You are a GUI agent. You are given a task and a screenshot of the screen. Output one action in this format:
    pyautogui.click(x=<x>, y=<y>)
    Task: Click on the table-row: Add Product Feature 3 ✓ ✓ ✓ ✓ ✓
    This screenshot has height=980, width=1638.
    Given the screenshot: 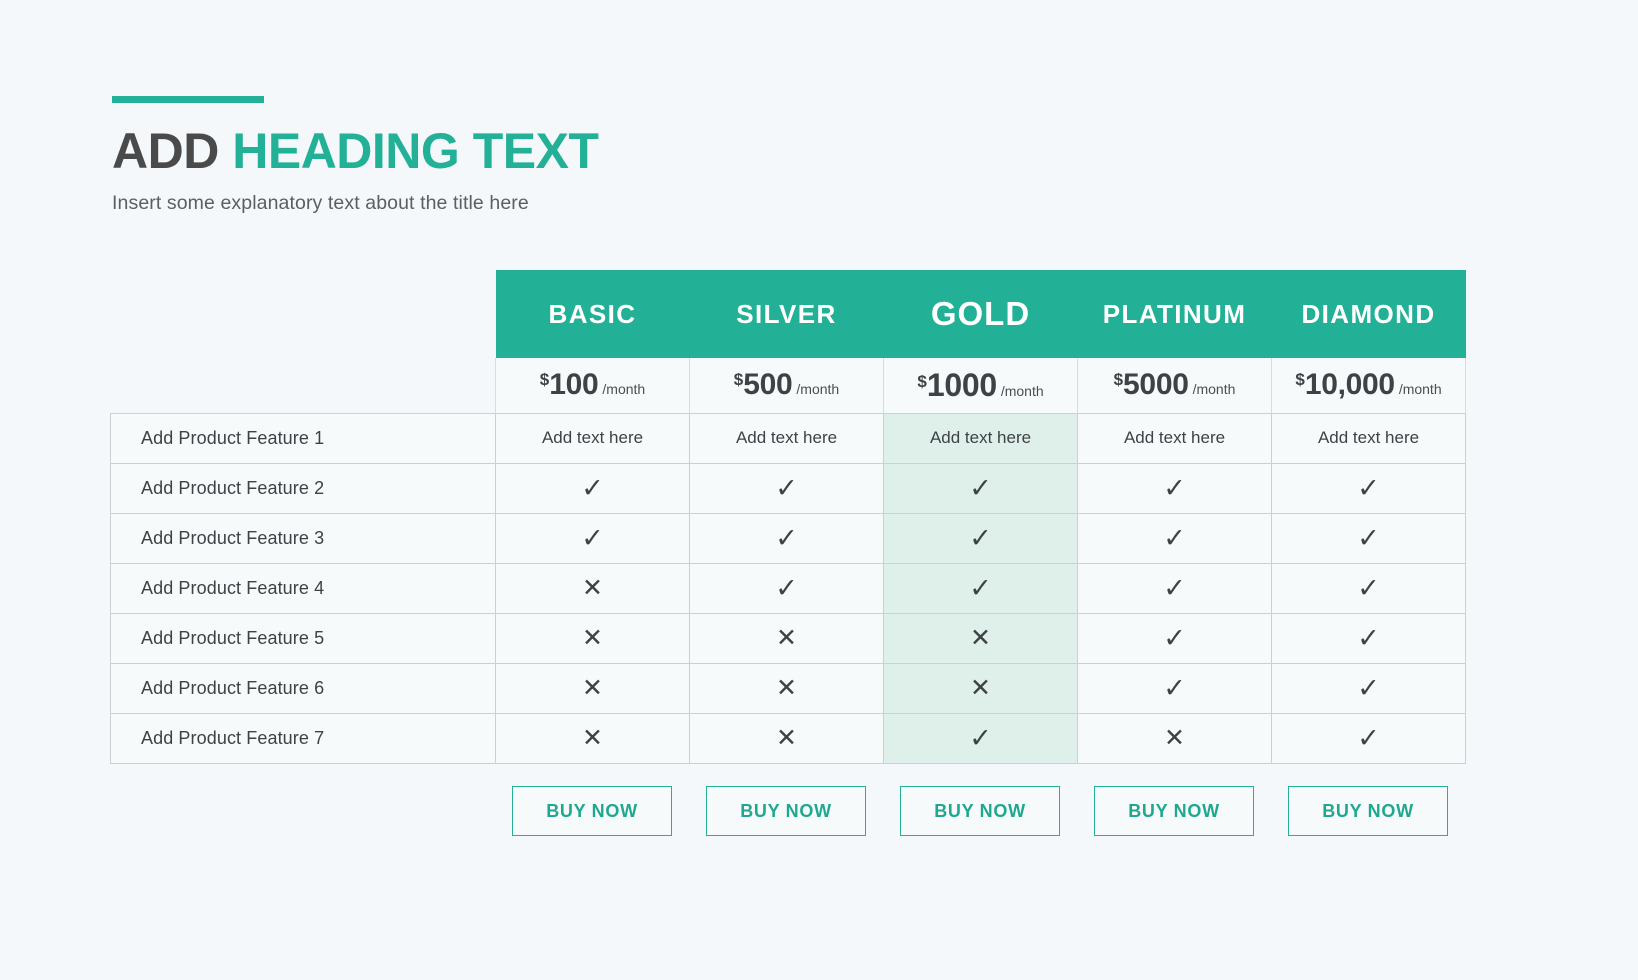 What is the action you would take?
    pyautogui.click(x=788, y=538)
    